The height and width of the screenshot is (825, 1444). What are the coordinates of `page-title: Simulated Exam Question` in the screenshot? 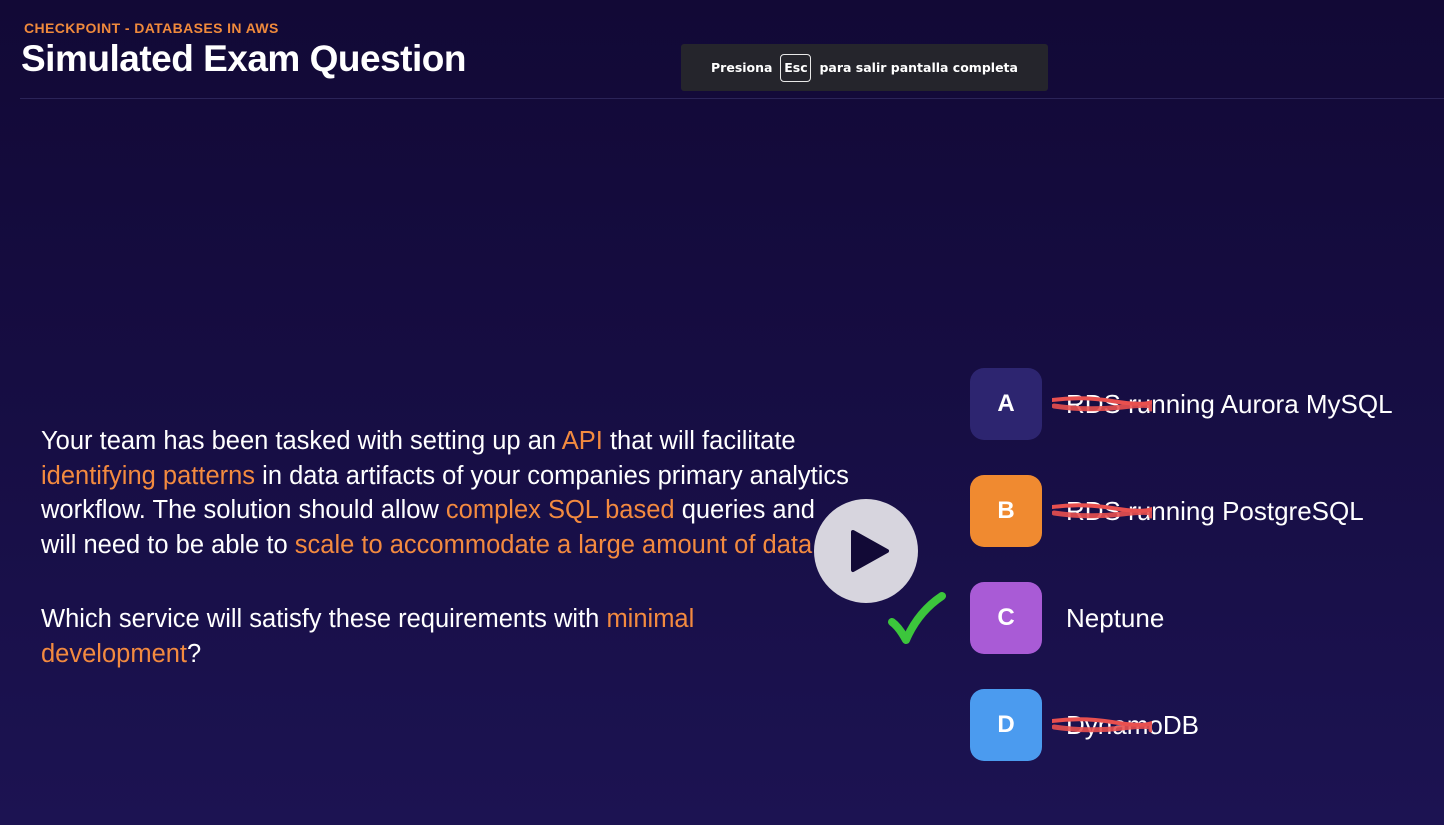 It's located at (243, 58).